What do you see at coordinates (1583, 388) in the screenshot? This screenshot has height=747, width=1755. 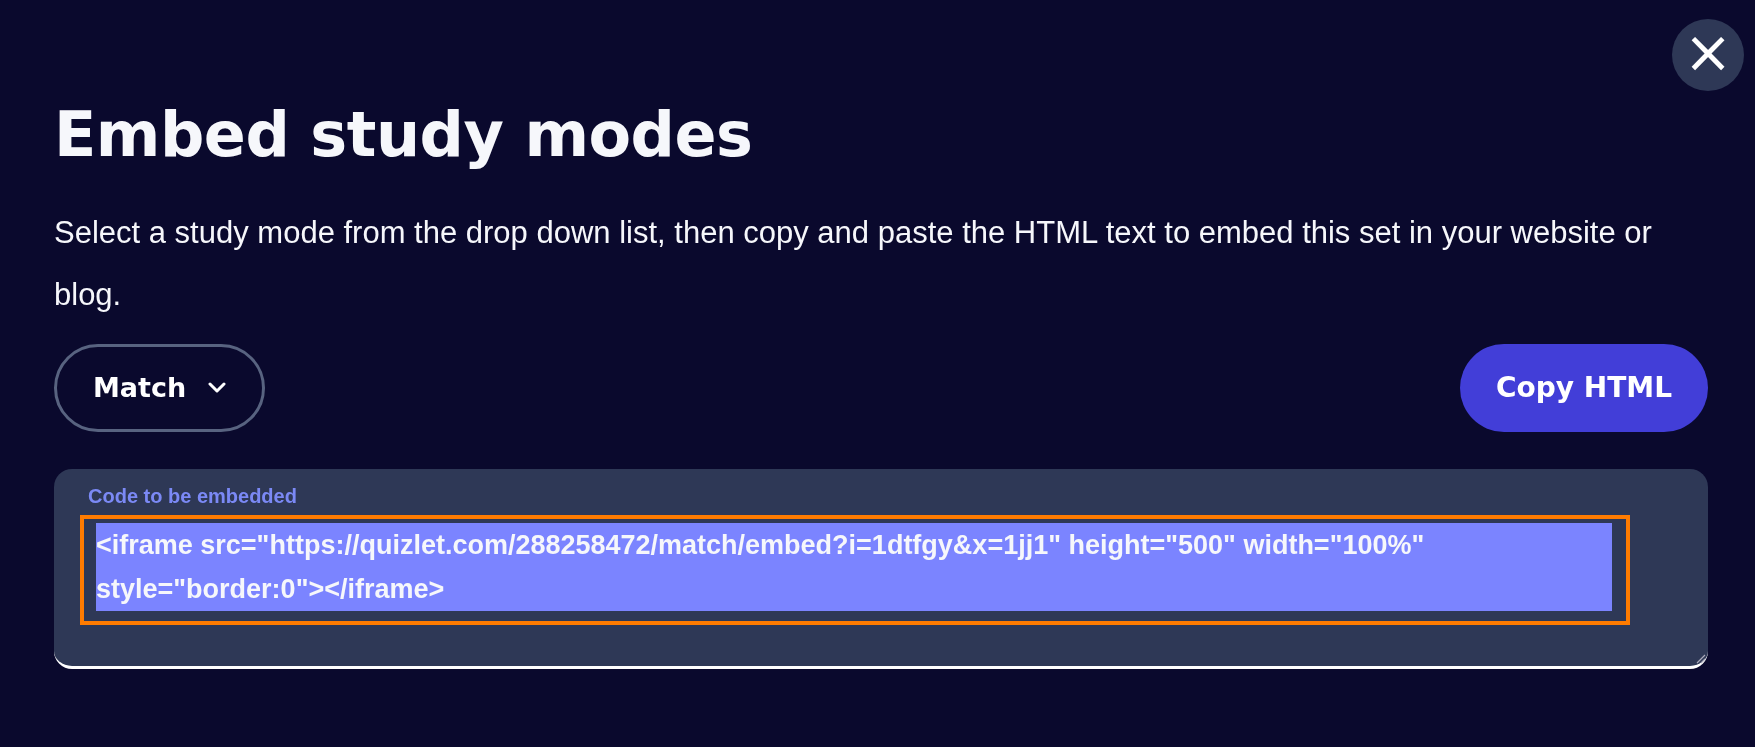 I see `copy-html-button: Copy HTML` at bounding box center [1583, 388].